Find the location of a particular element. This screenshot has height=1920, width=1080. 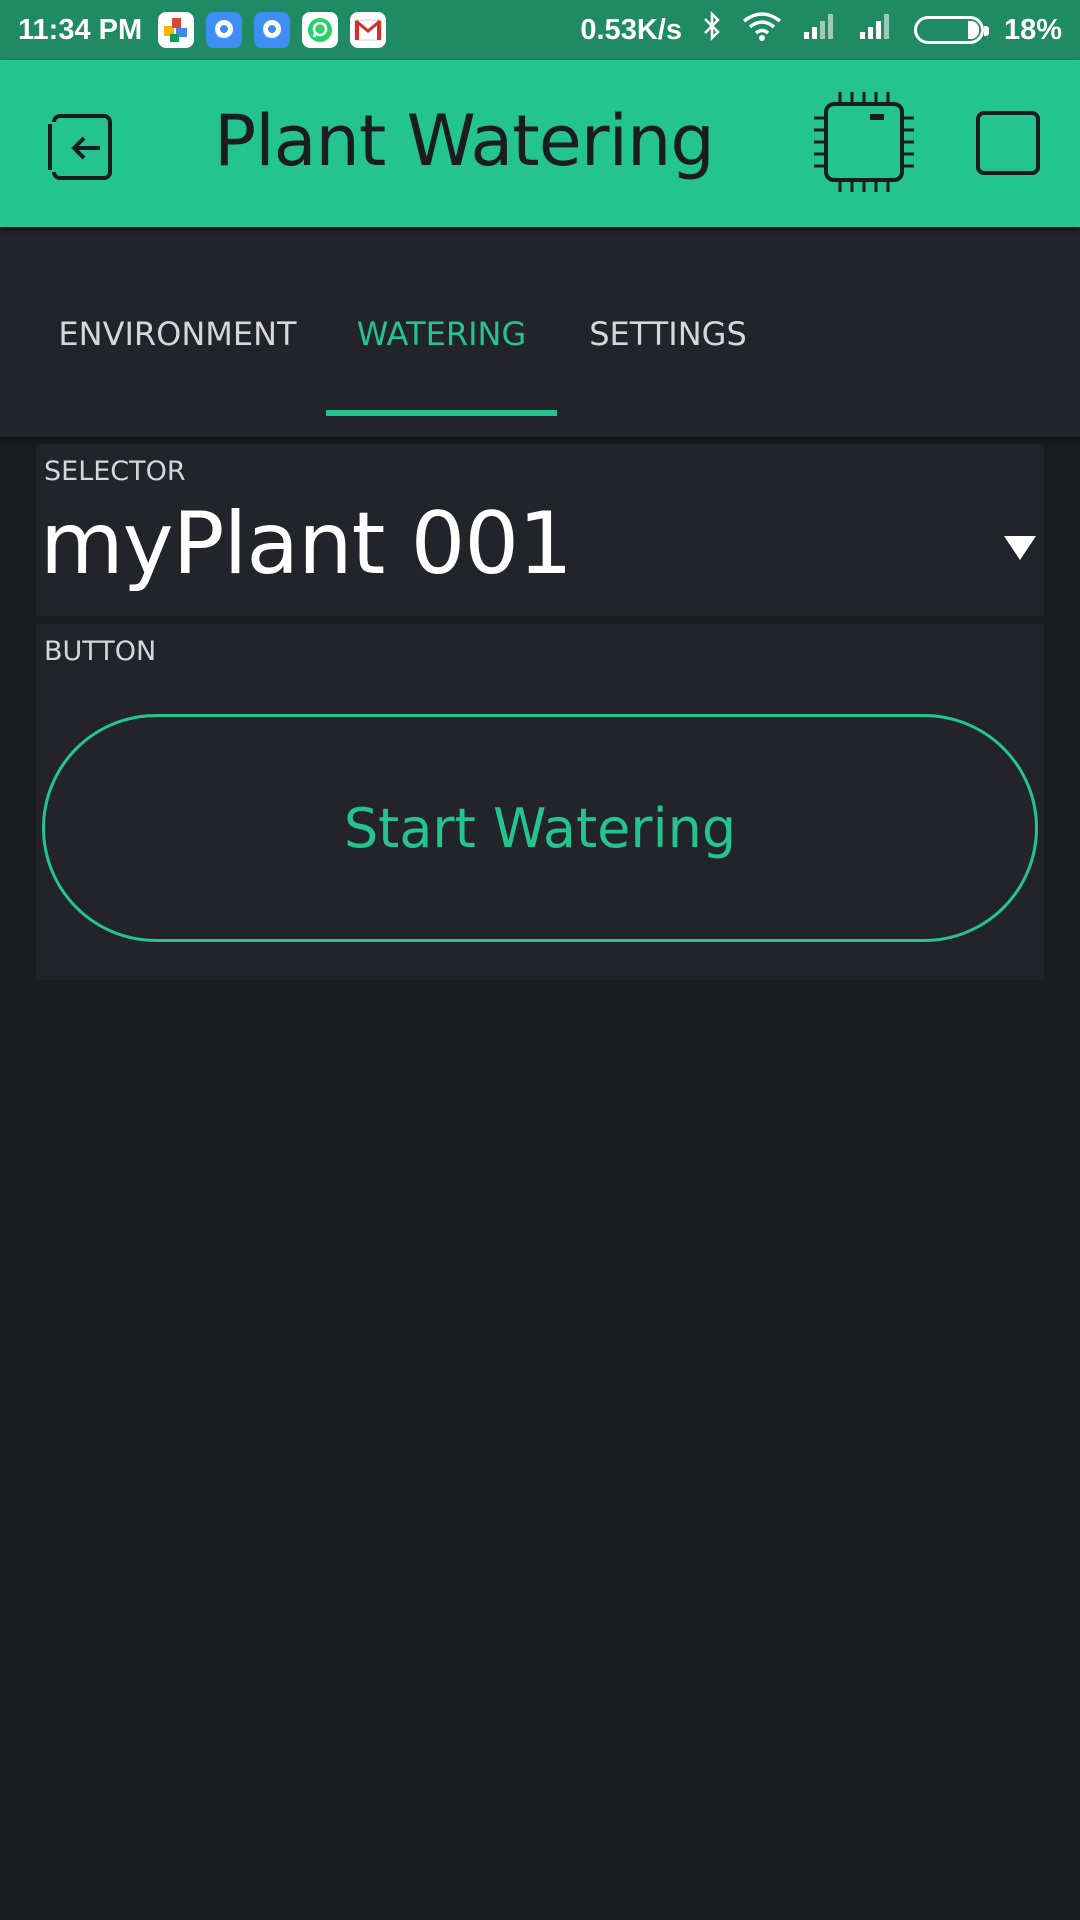

notification-icons is located at coordinates (272, 30).